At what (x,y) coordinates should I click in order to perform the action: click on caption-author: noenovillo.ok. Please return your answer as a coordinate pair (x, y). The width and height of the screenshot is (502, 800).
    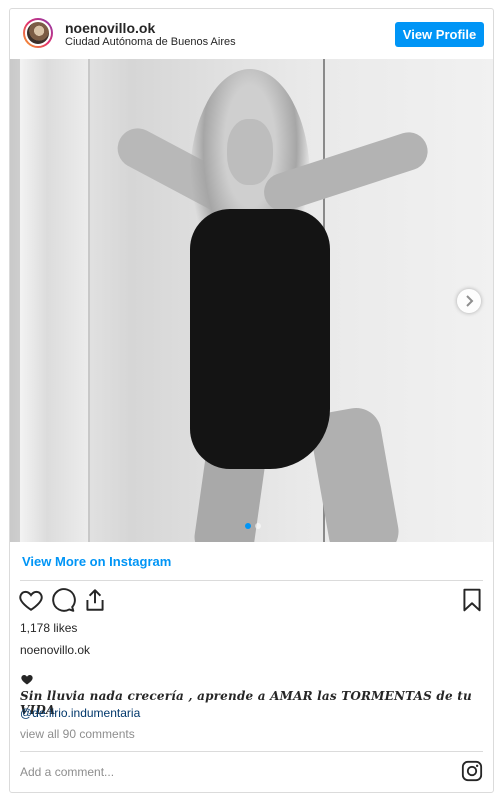
    Looking at the image, I should click on (55, 650).